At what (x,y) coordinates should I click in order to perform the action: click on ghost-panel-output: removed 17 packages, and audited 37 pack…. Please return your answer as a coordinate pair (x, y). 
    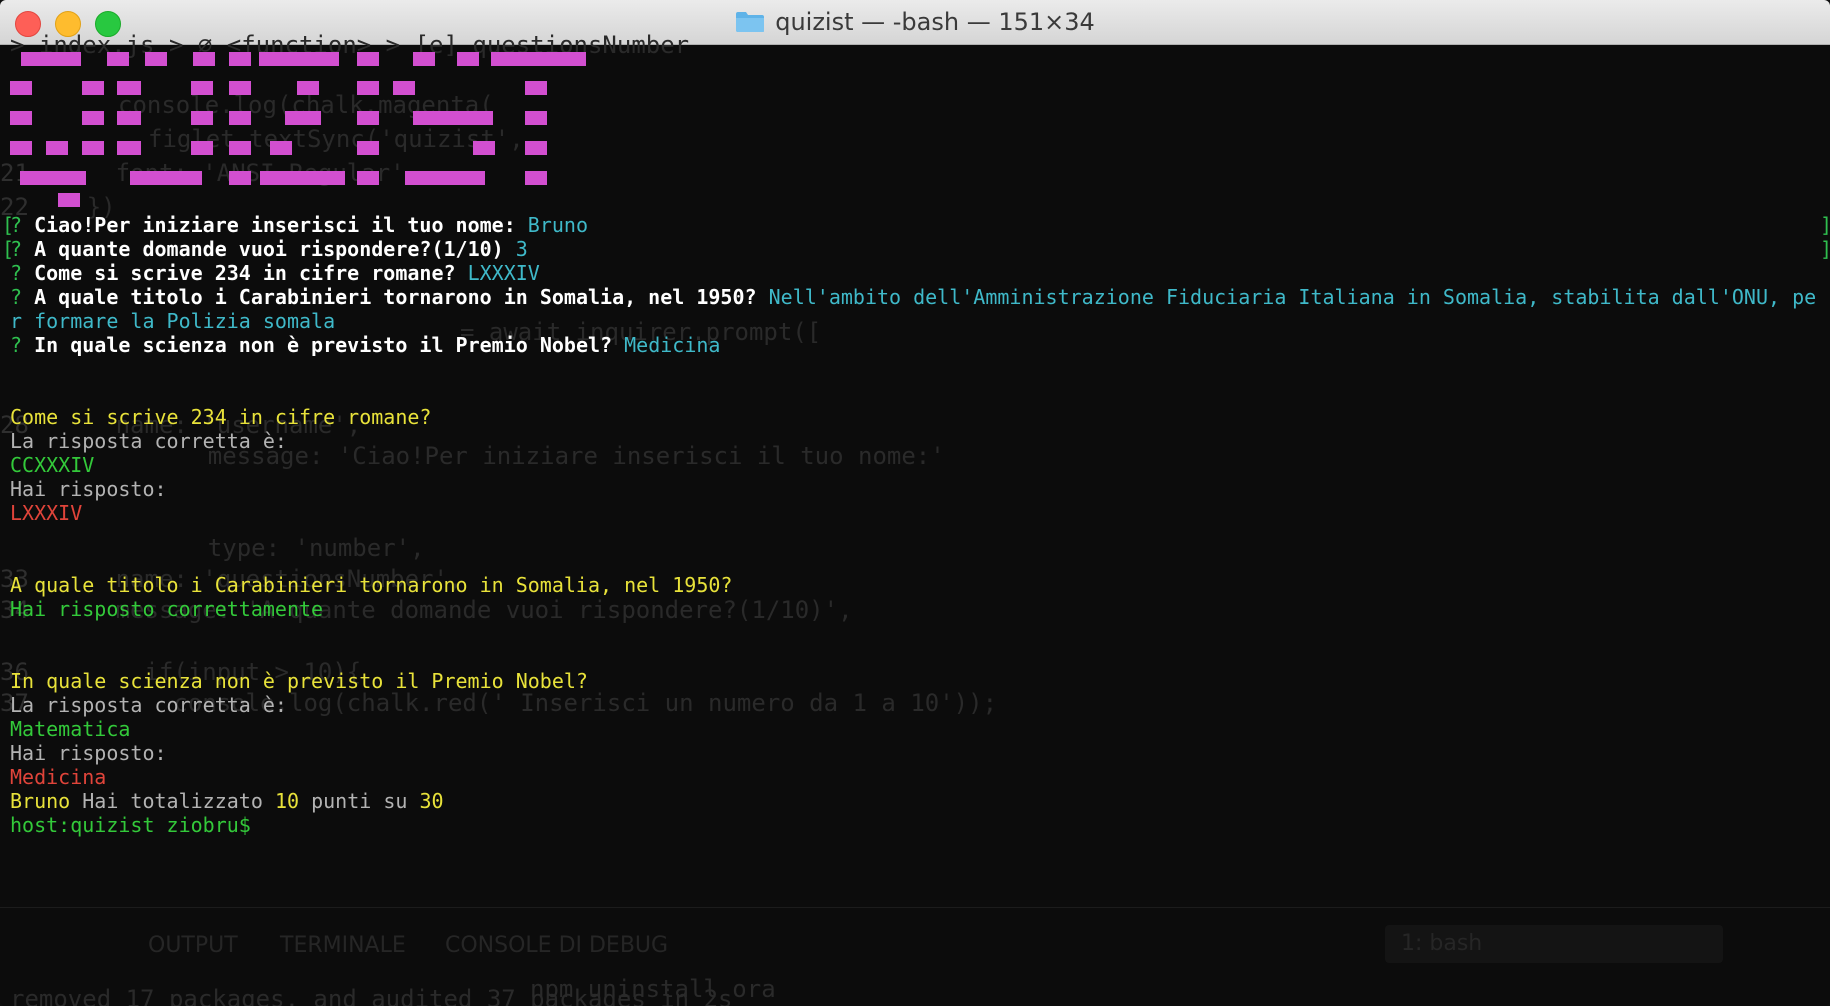
    Looking at the image, I should click on (371, 995).